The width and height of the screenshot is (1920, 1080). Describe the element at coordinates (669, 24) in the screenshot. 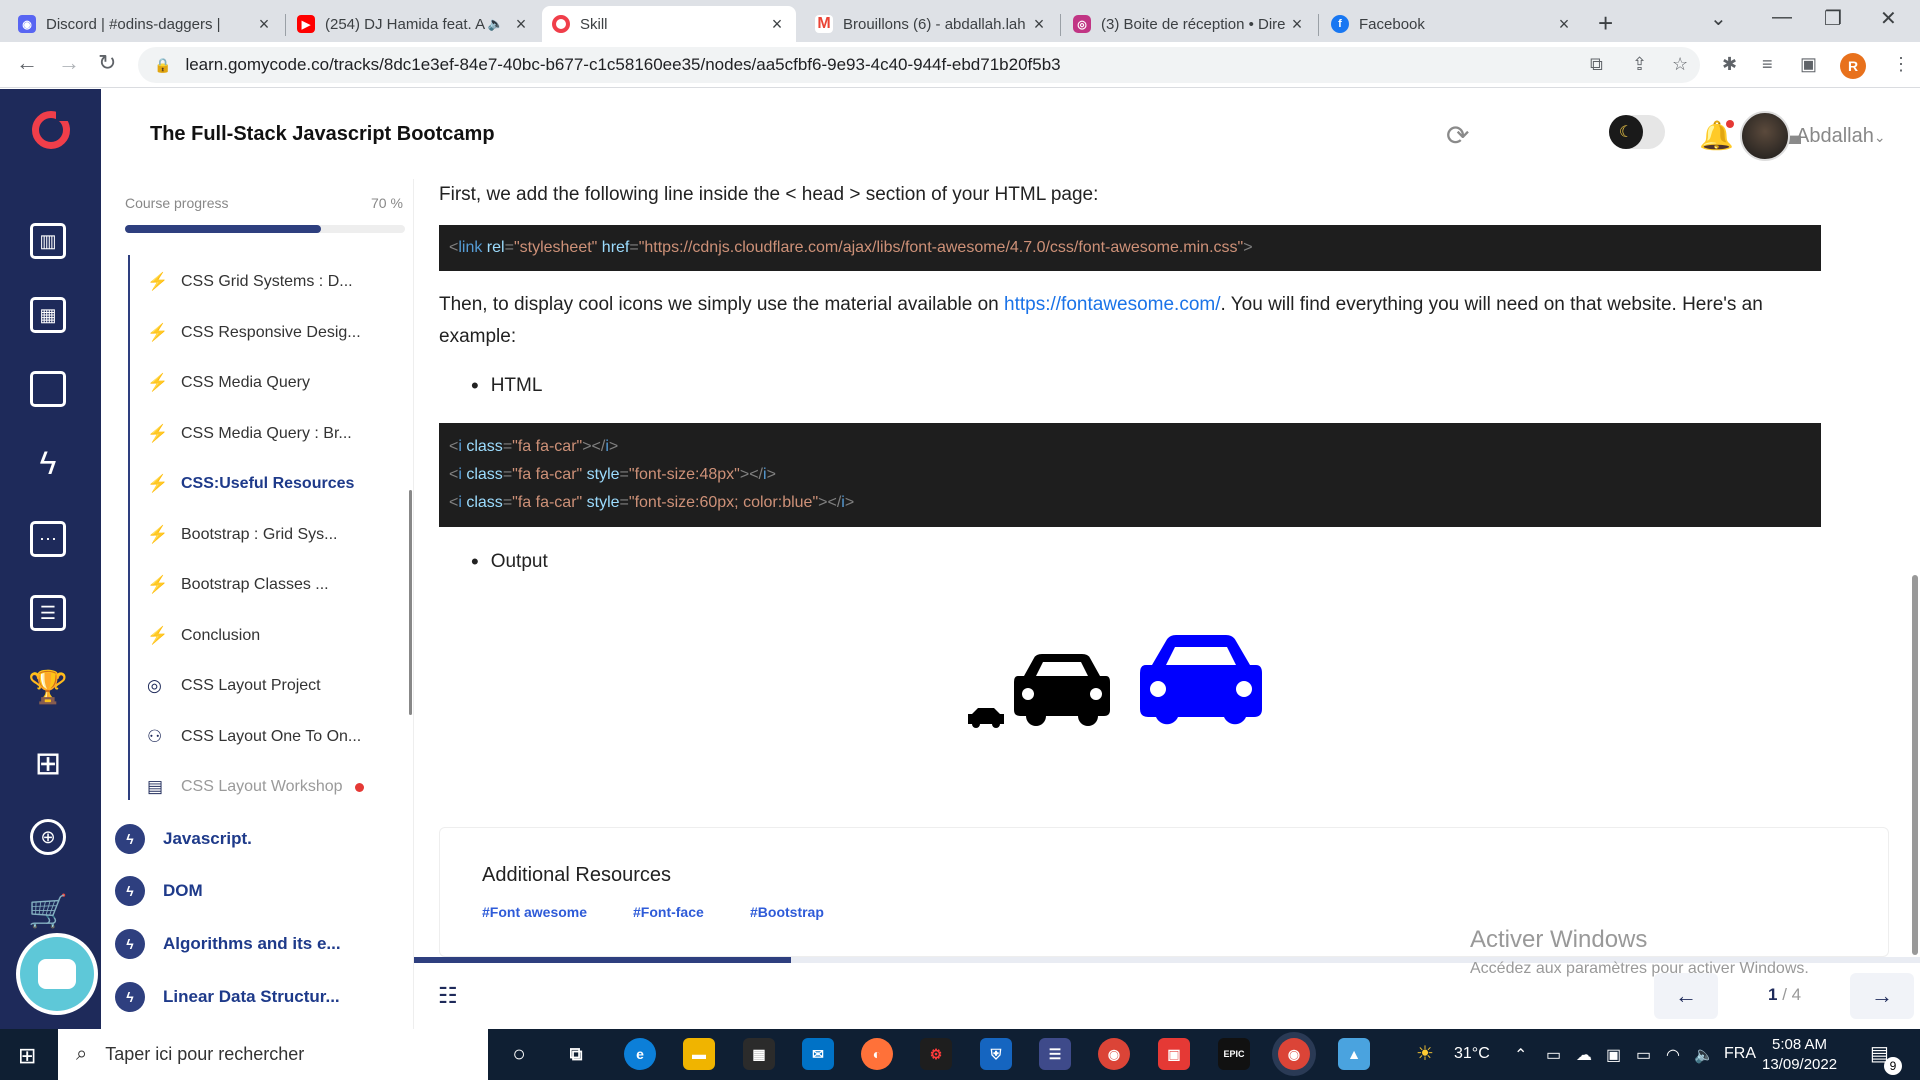

I see `tab-skill: Skill ×` at that location.